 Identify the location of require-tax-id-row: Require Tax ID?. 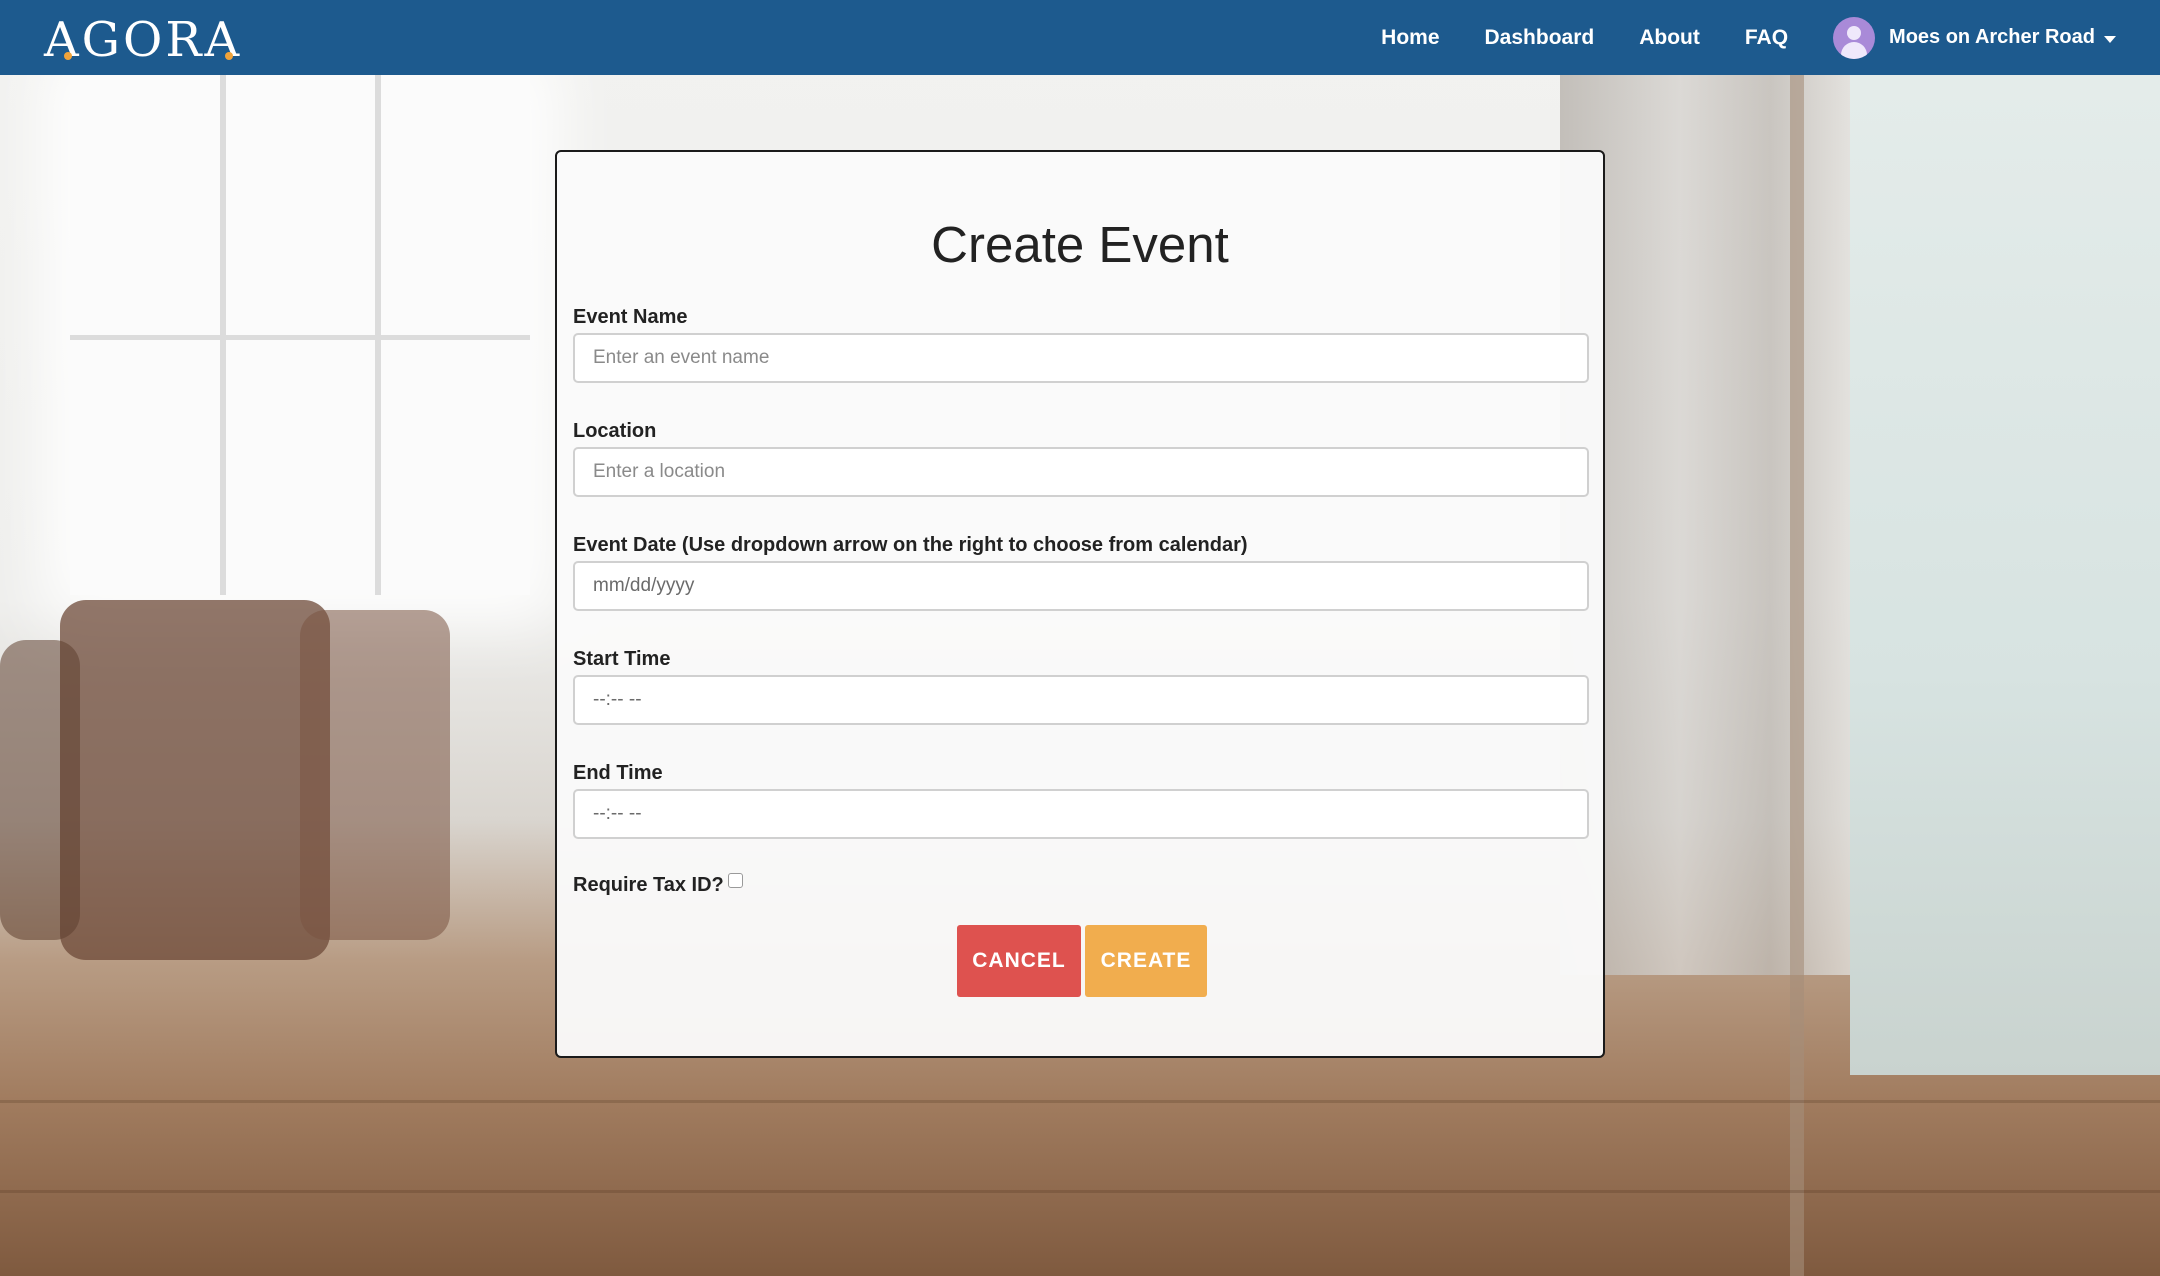
(658, 885).